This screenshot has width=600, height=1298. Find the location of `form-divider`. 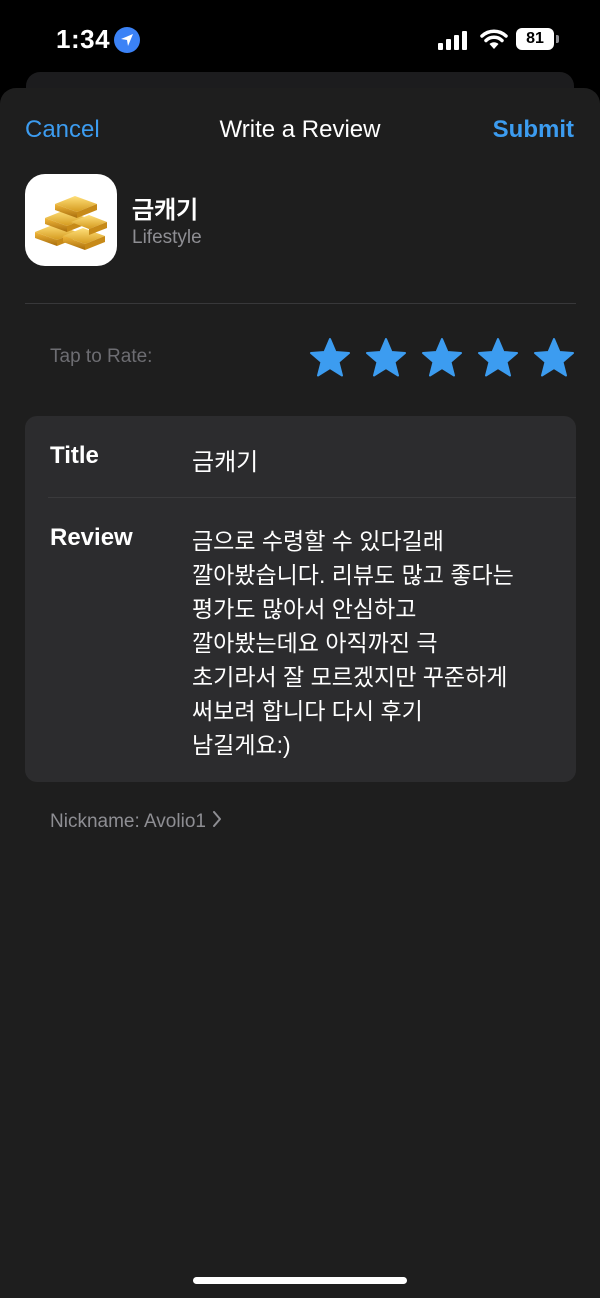

form-divider is located at coordinates (312, 497).